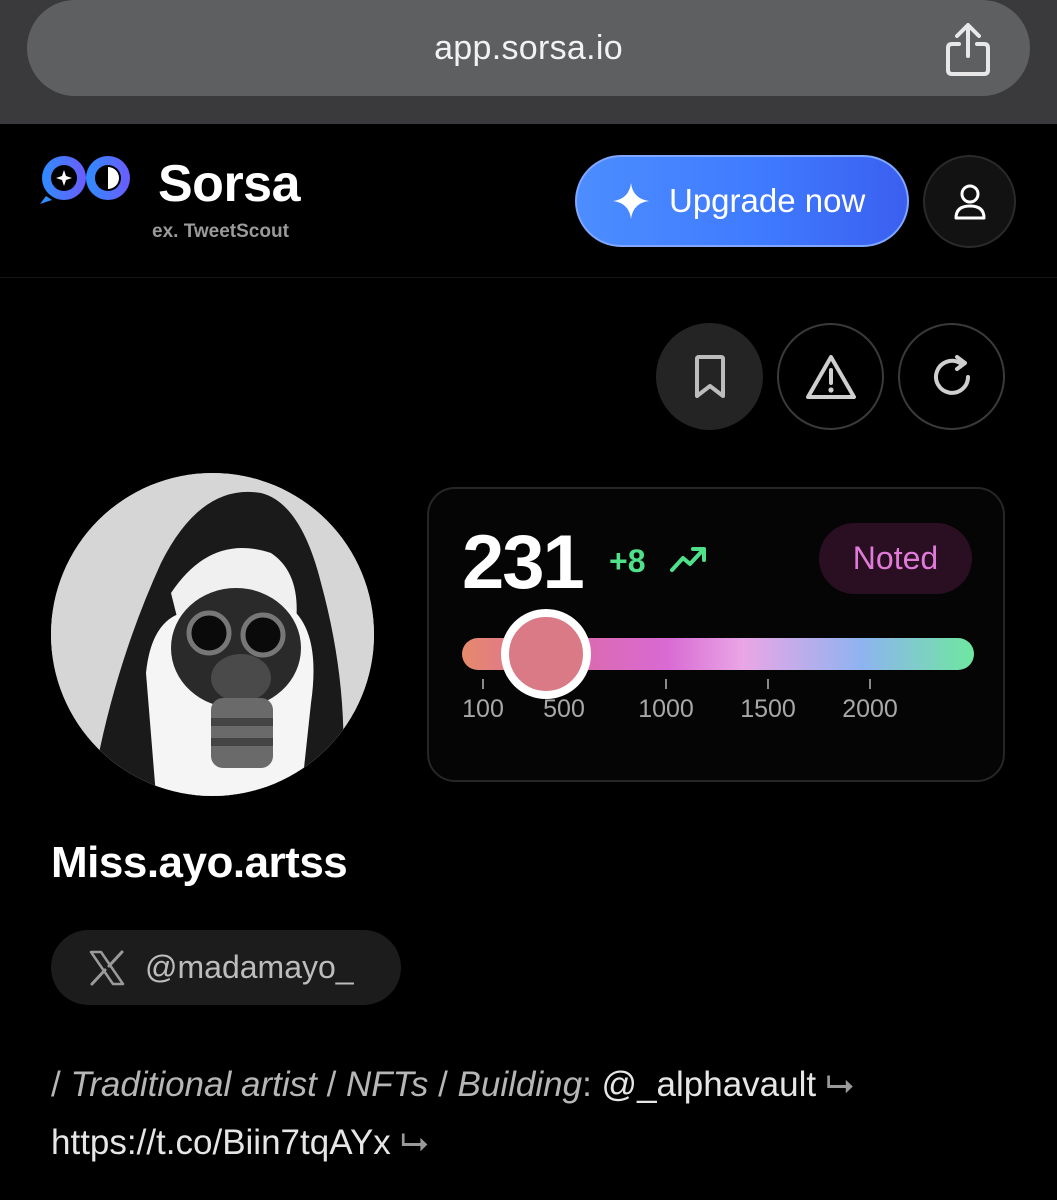 The height and width of the screenshot is (1200, 1057). What do you see at coordinates (767, 200) in the screenshot?
I see `upgrade-label: Upgrade now` at bounding box center [767, 200].